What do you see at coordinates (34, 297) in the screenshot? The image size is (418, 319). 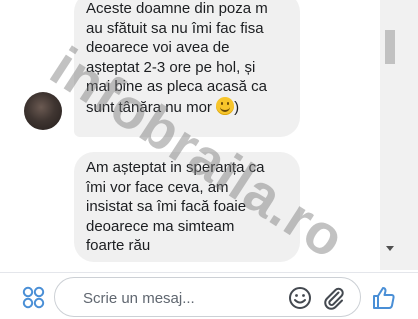 I see `apps-grid-icon` at bounding box center [34, 297].